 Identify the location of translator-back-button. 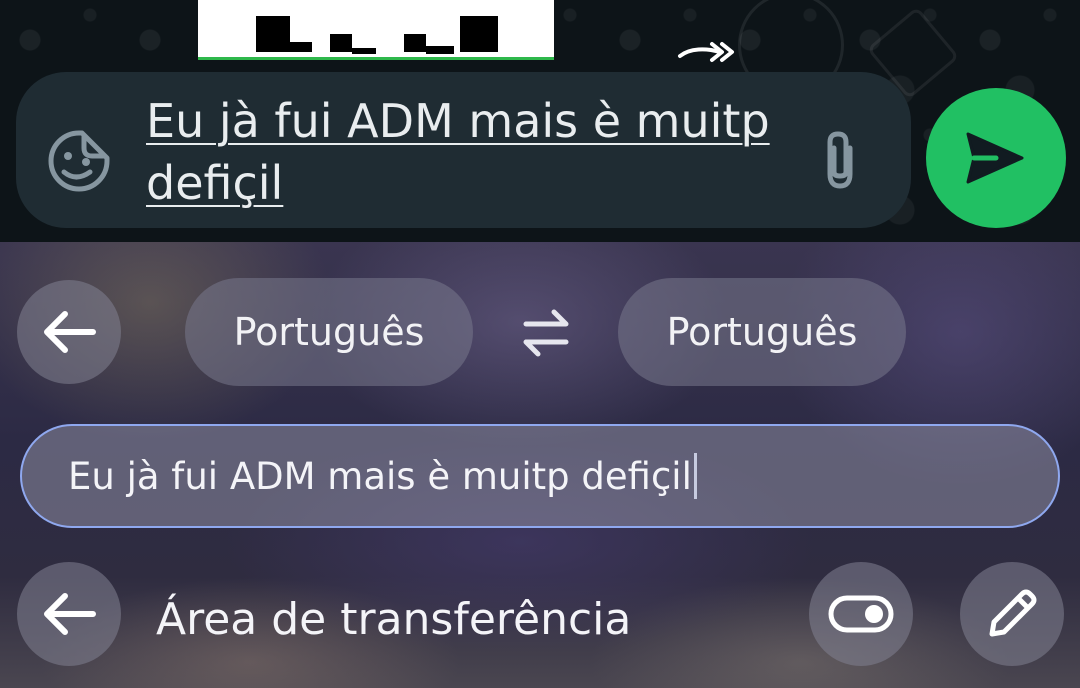
(69, 332).